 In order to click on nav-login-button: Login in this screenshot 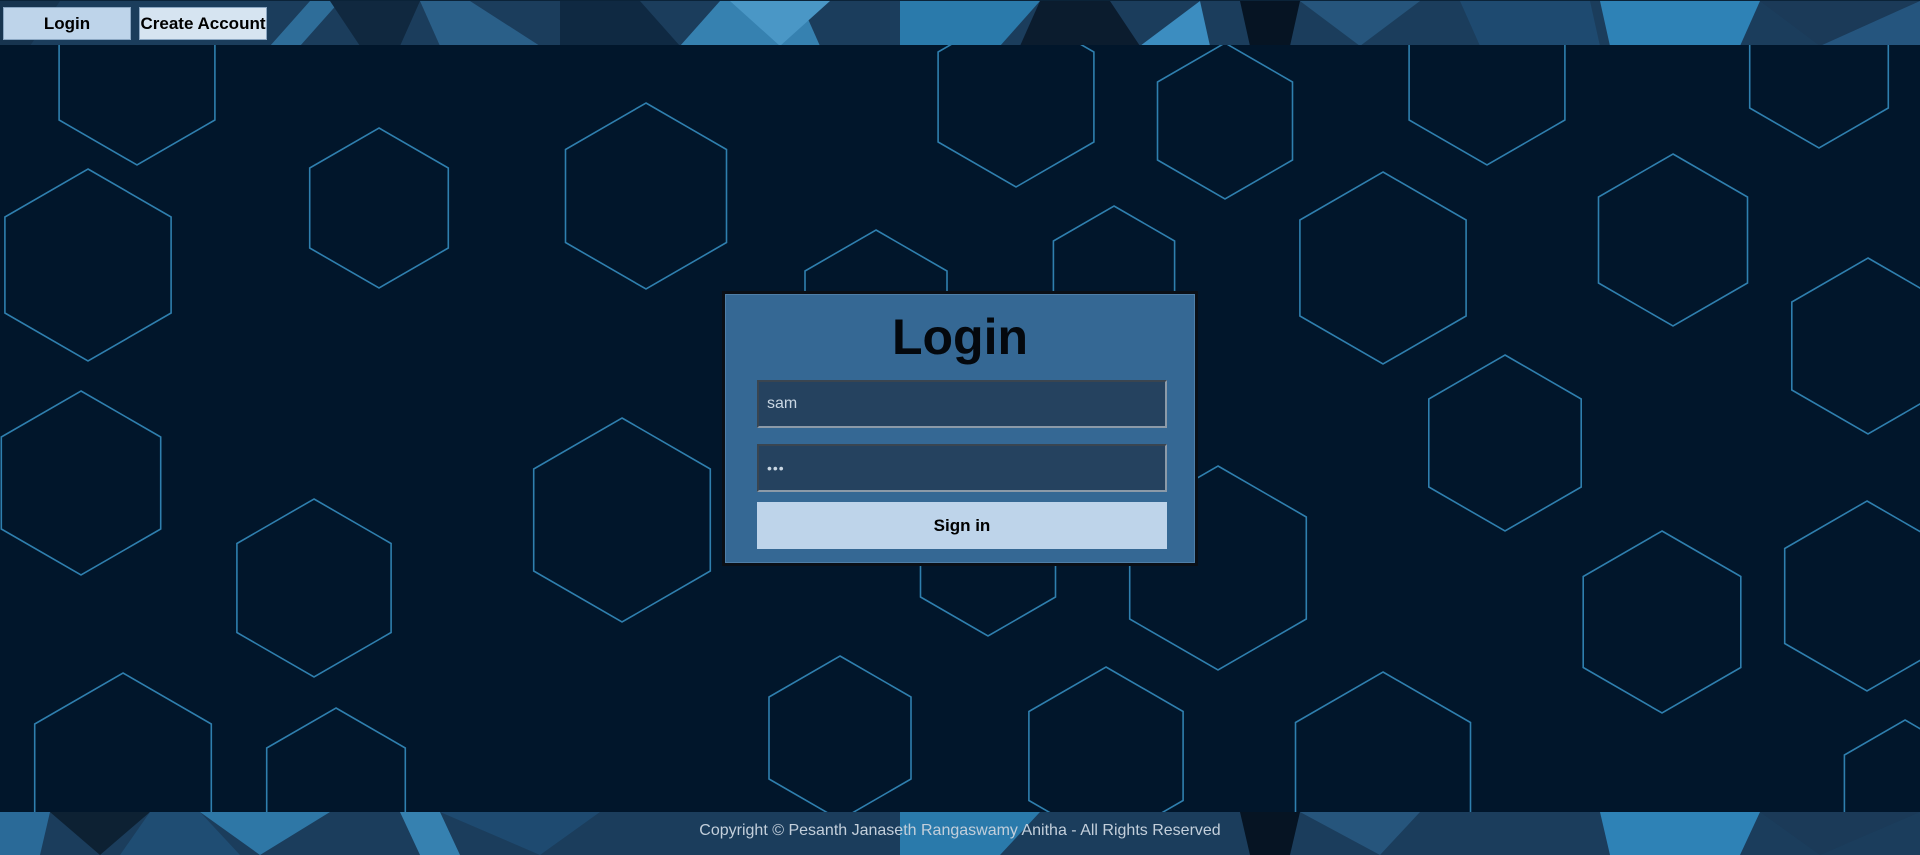, I will do `click(67, 23)`.